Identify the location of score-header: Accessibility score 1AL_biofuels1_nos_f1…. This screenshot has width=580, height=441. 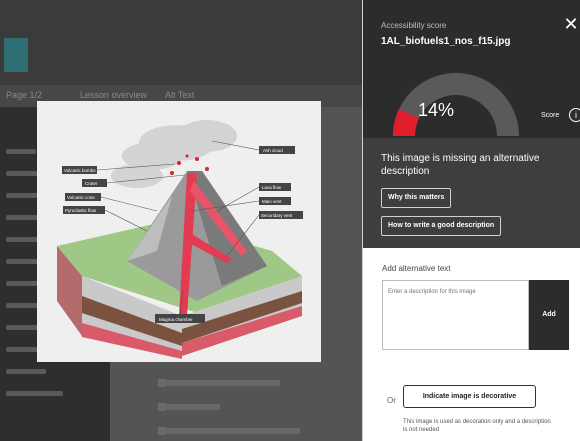
(471, 69).